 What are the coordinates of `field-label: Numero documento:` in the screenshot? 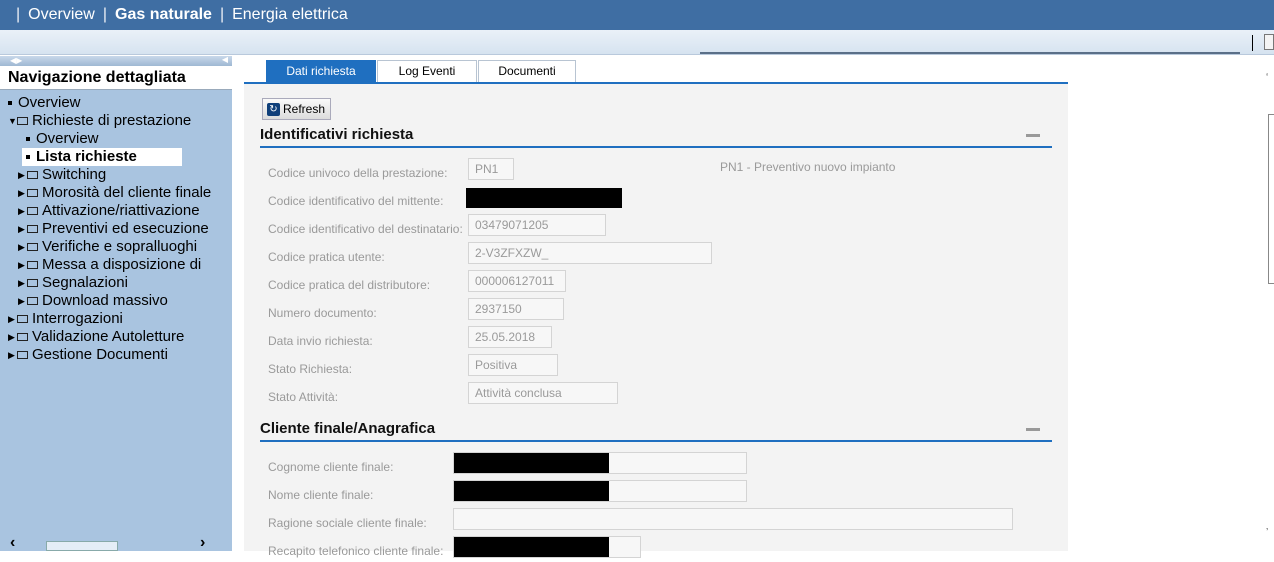 It's located at (322, 313).